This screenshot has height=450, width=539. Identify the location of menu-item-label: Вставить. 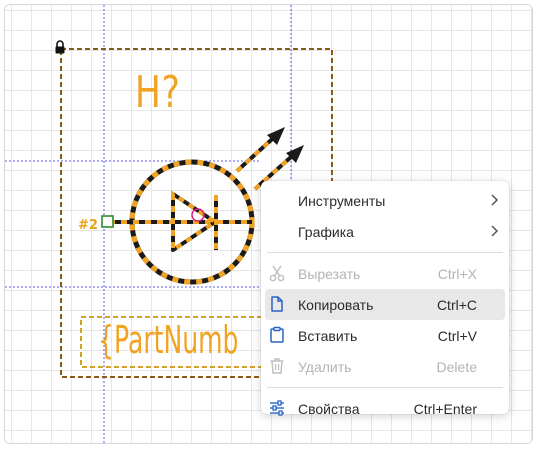
(328, 335).